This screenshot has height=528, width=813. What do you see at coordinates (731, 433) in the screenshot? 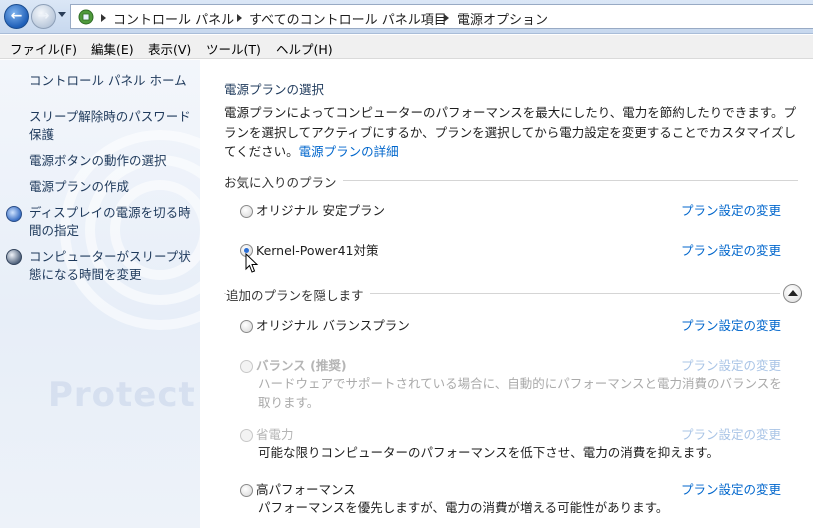
I see `change-settings-link-power-saver: プラン設定の変更` at bounding box center [731, 433].